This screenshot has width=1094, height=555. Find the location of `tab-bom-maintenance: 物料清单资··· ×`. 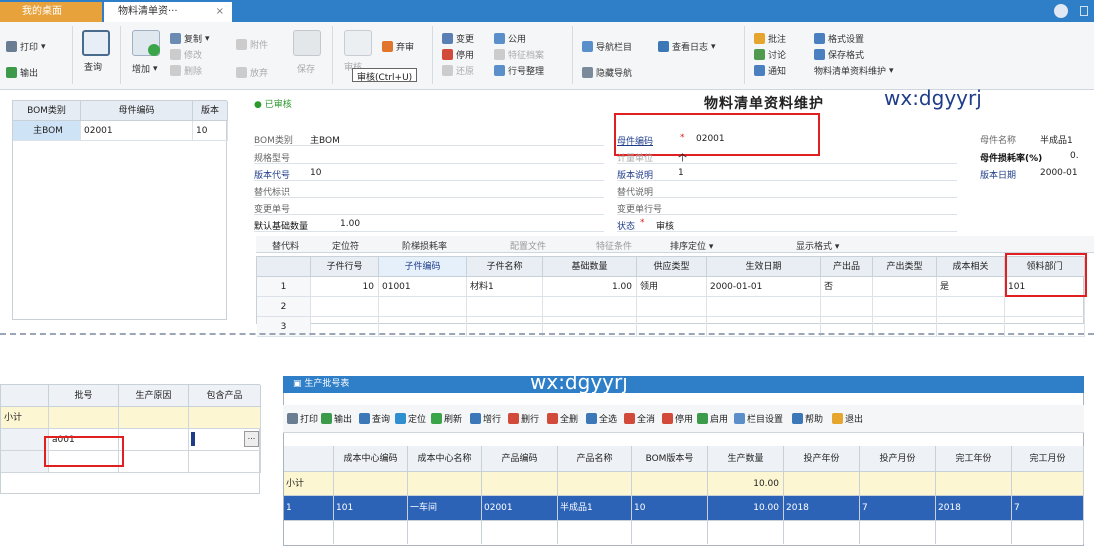

tab-bom-maintenance: 物料清单资··· × is located at coordinates (168, 12).